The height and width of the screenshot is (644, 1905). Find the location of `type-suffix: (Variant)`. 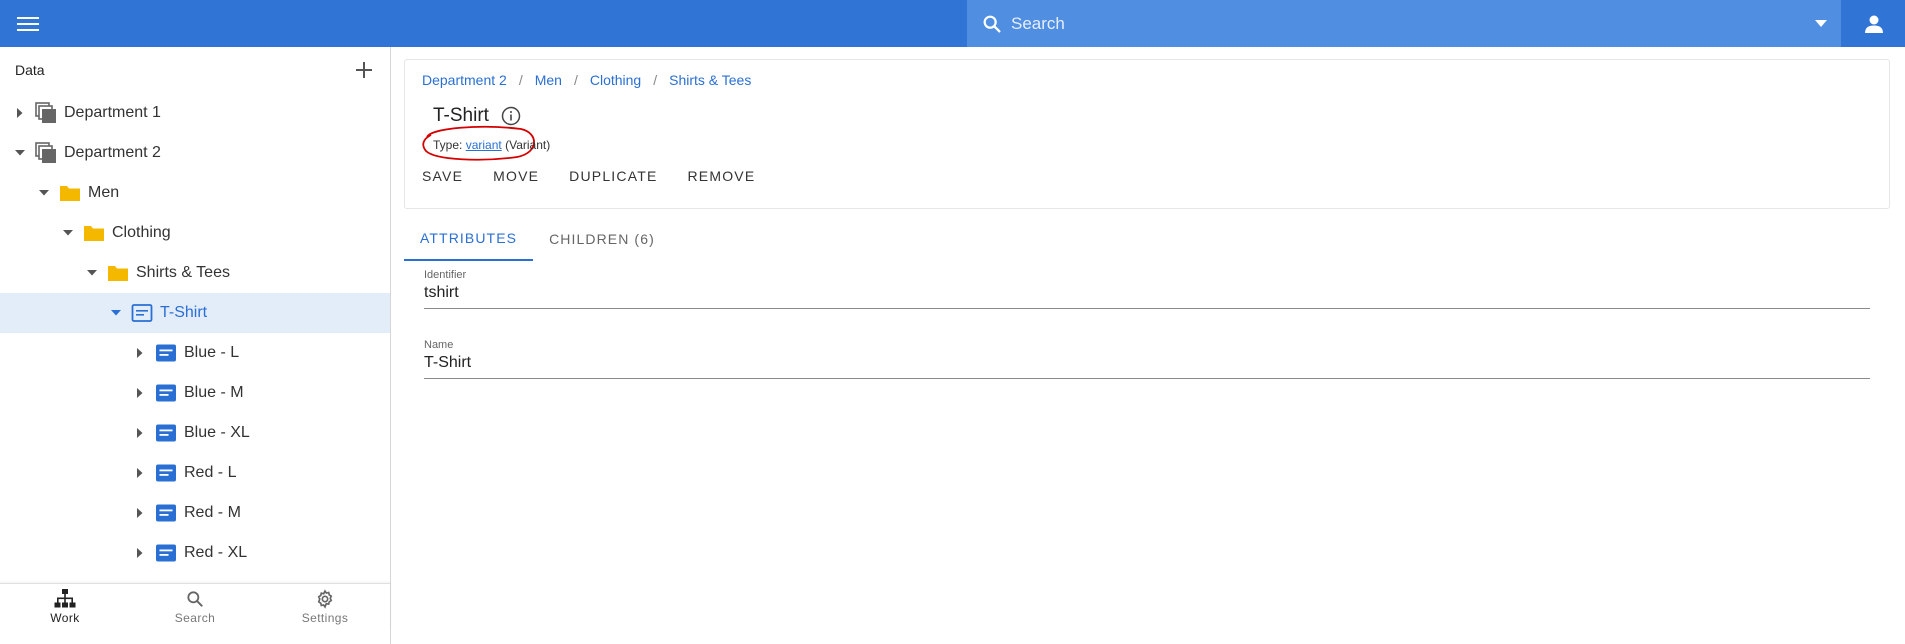

type-suffix: (Variant) is located at coordinates (528, 145).